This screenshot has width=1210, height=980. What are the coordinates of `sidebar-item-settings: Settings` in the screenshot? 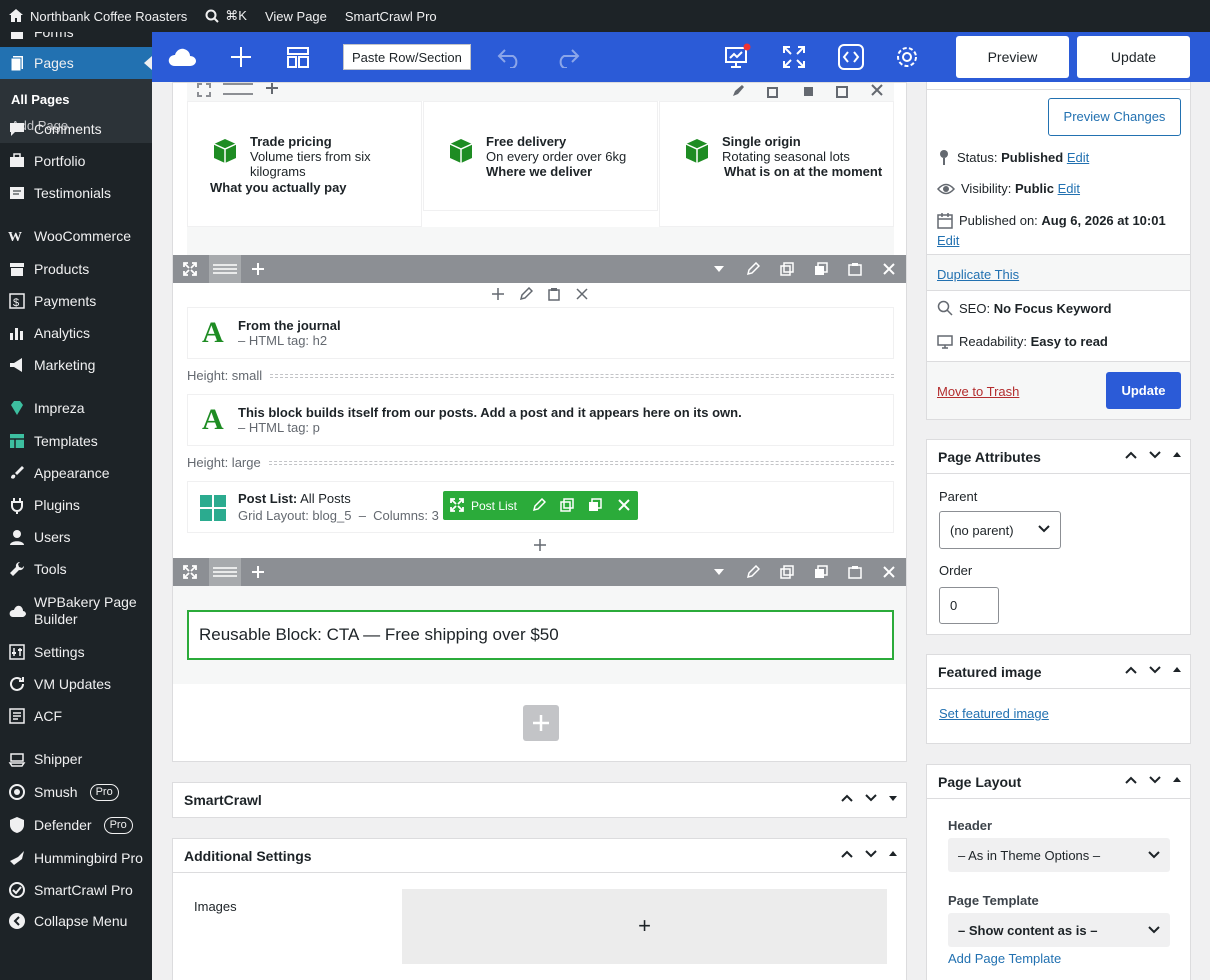 It's located at (76, 652).